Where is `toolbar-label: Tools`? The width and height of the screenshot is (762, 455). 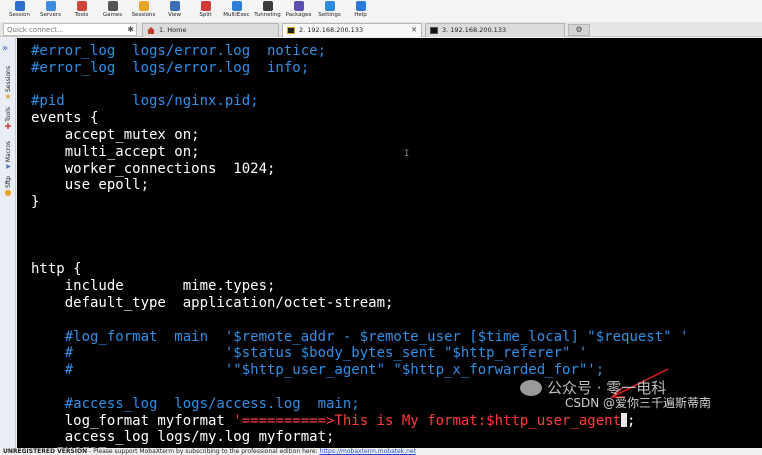 toolbar-label: Tools is located at coordinates (81, 15).